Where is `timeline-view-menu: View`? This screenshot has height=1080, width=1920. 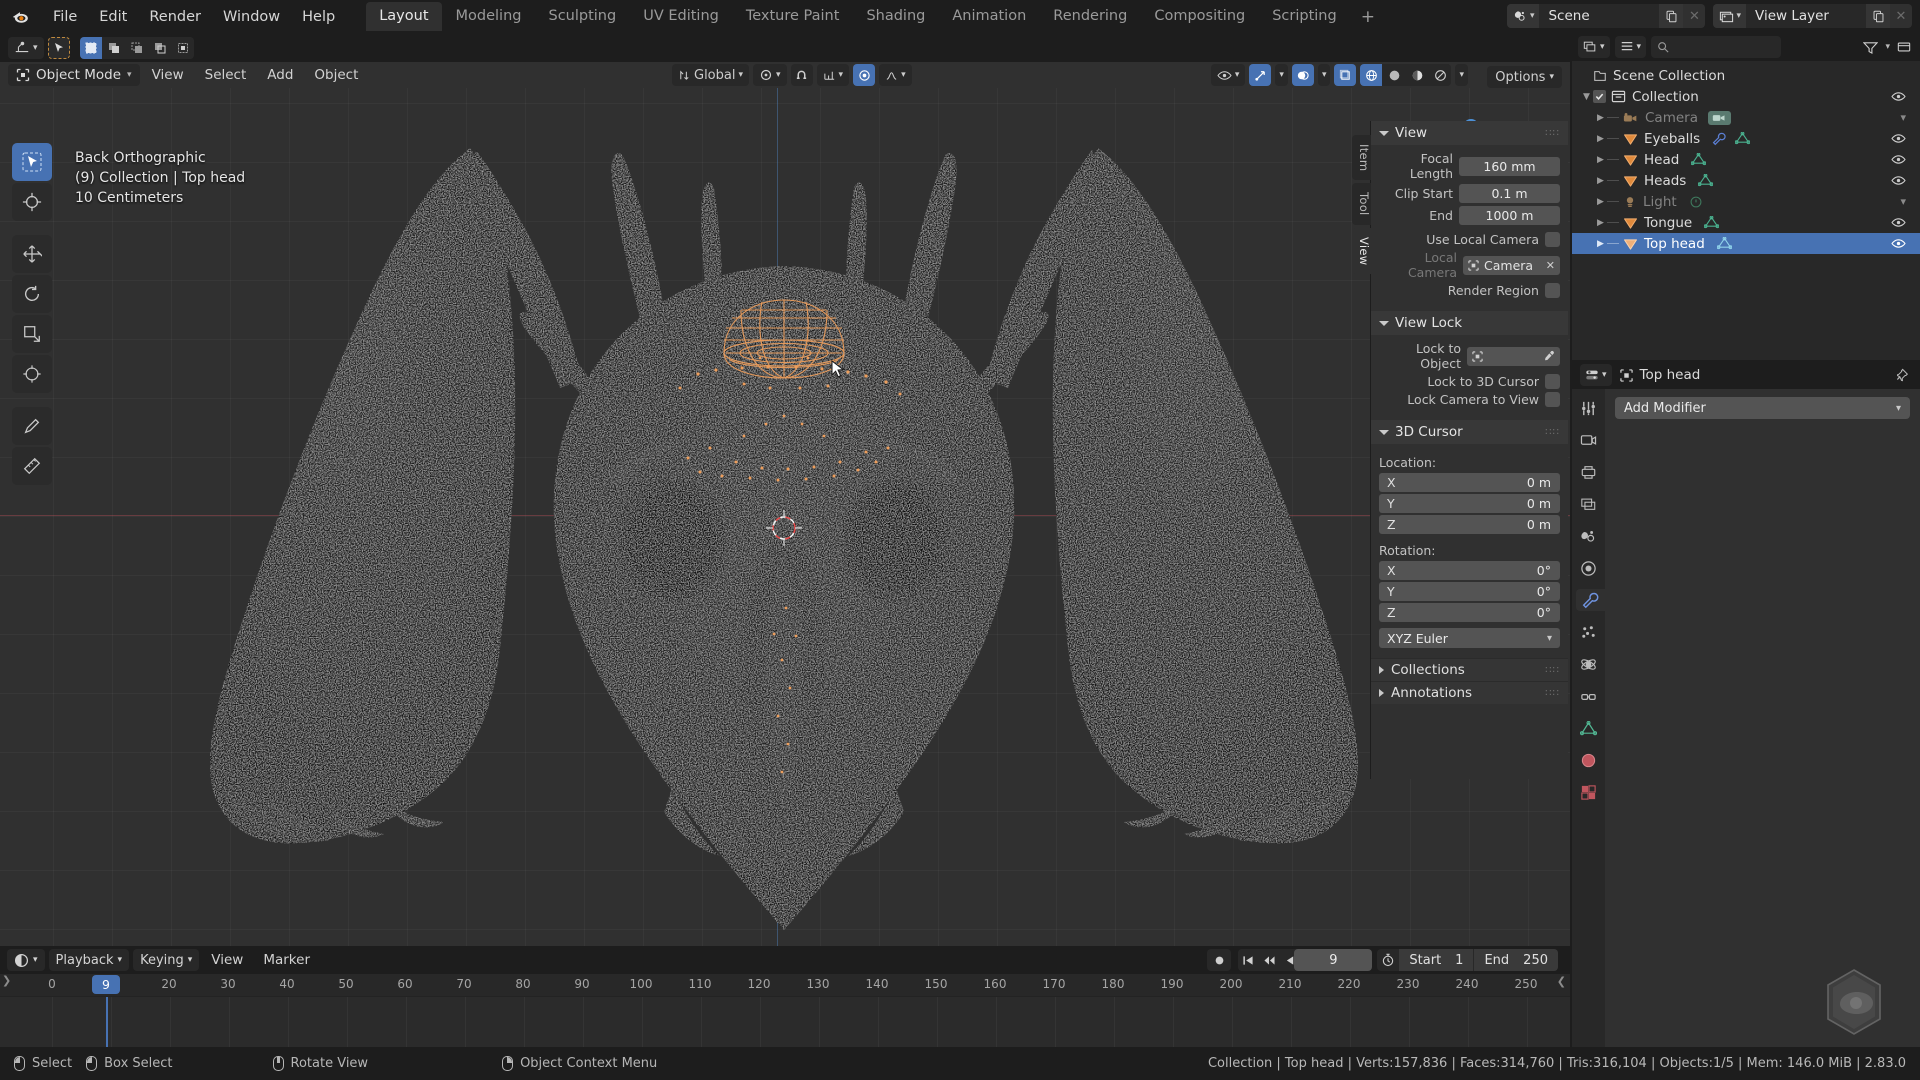 timeline-view-menu: View is located at coordinates (227, 960).